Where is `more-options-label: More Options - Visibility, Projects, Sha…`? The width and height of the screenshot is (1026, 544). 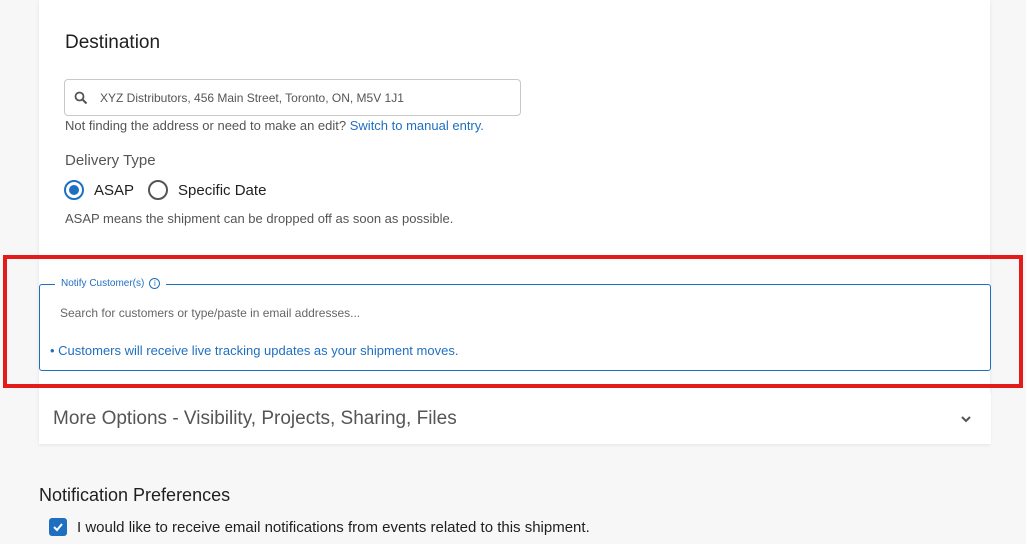
more-options-label: More Options - Visibility, Projects, Sha… is located at coordinates (255, 419).